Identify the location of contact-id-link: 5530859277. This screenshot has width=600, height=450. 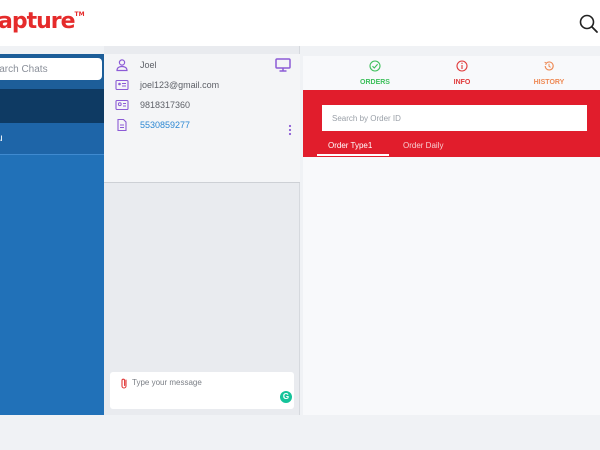
(165, 125).